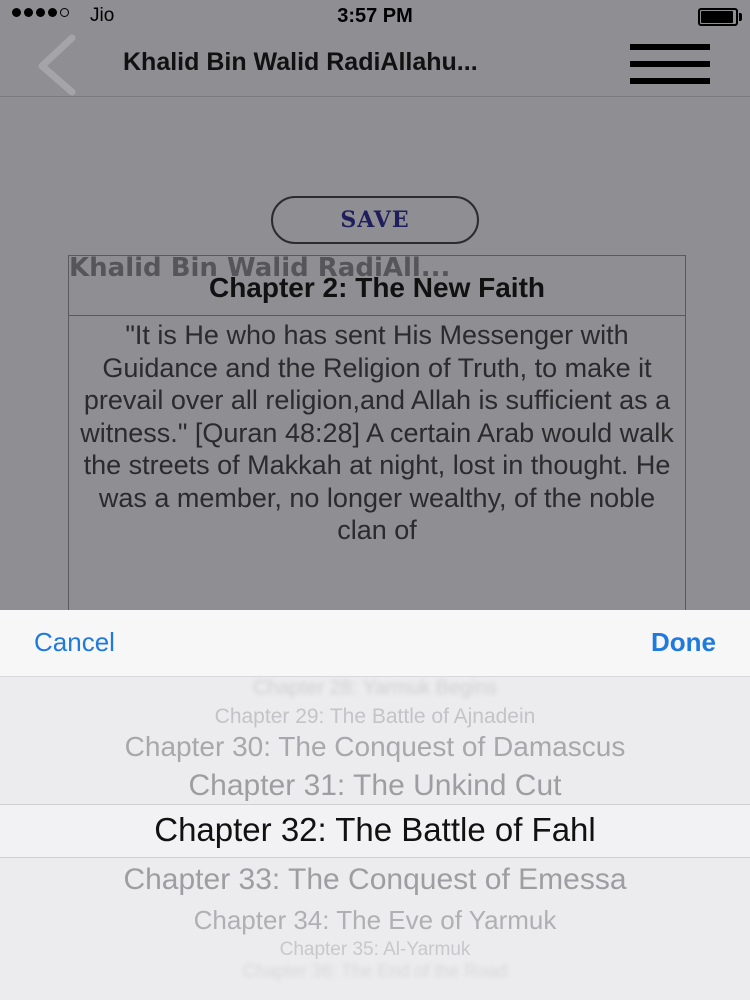 This screenshot has width=750, height=1000. What do you see at coordinates (375, 880) in the screenshot?
I see `picker-option: Chapter 33: The Conquest of Emessa` at bounding box center [375, 880].